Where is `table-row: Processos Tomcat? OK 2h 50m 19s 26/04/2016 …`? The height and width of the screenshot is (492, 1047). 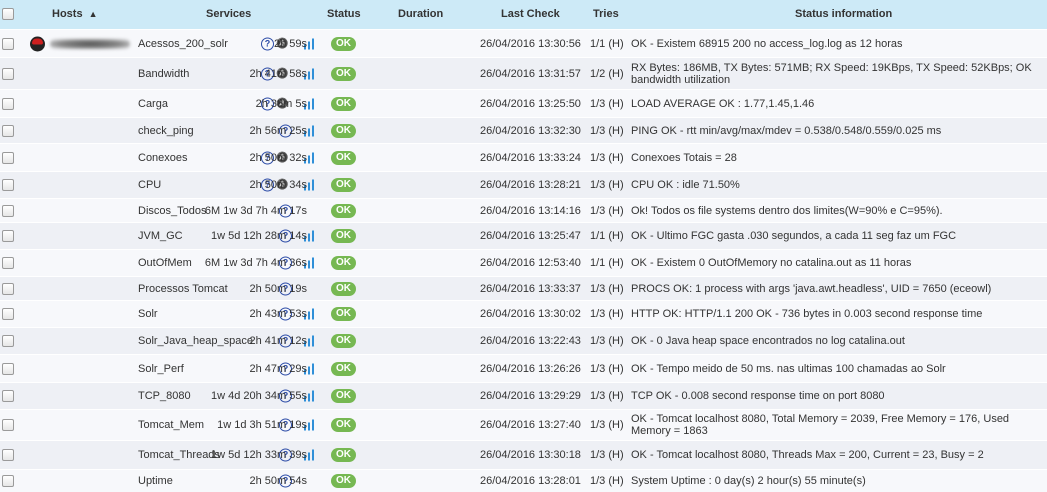 table-row: Processos Tomcat? OK 2h 50m 19s 26/04/2016 … is located at coordinates (523, 288).